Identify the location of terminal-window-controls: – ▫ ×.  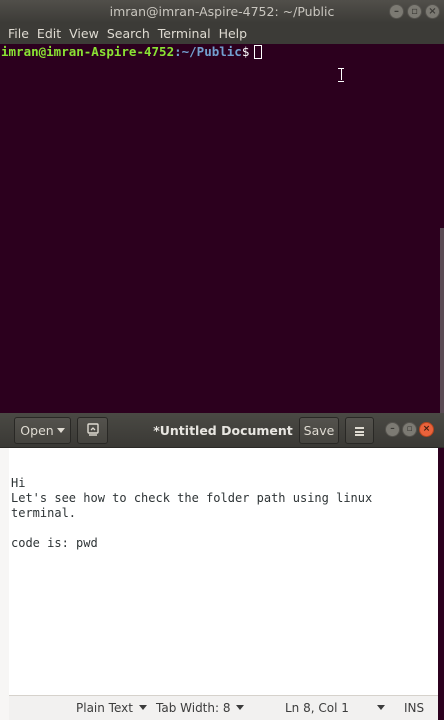
(414, 11).